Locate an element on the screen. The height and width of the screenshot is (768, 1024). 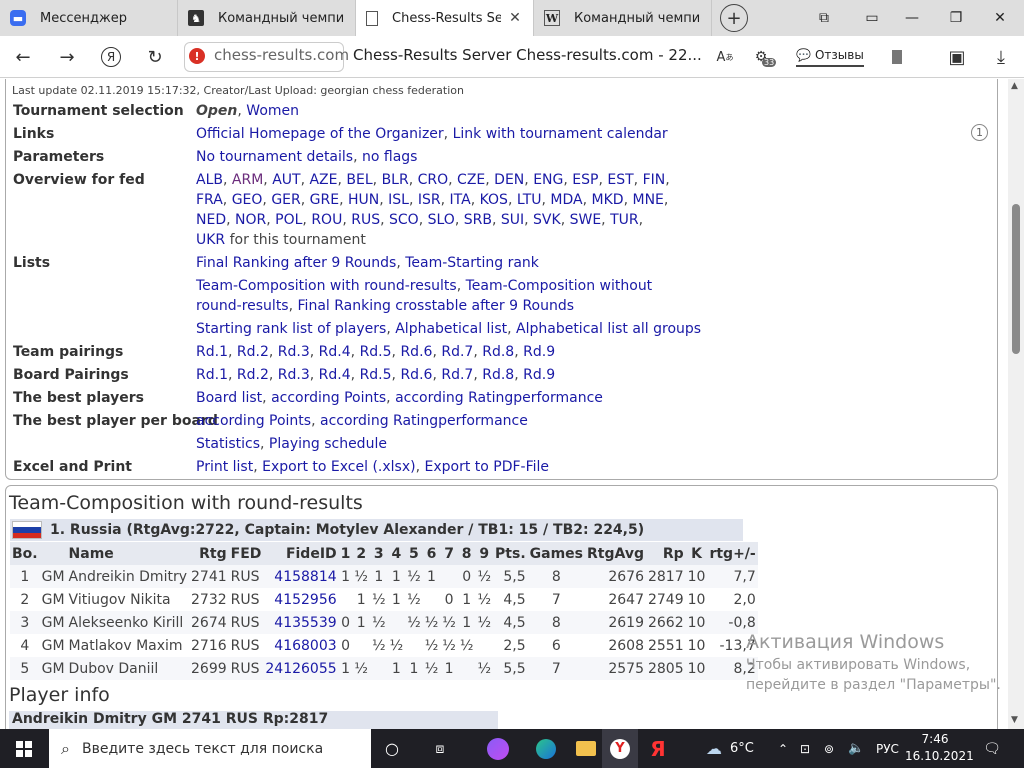
fed-link-den: DEN is located at coordinates (509, 180).